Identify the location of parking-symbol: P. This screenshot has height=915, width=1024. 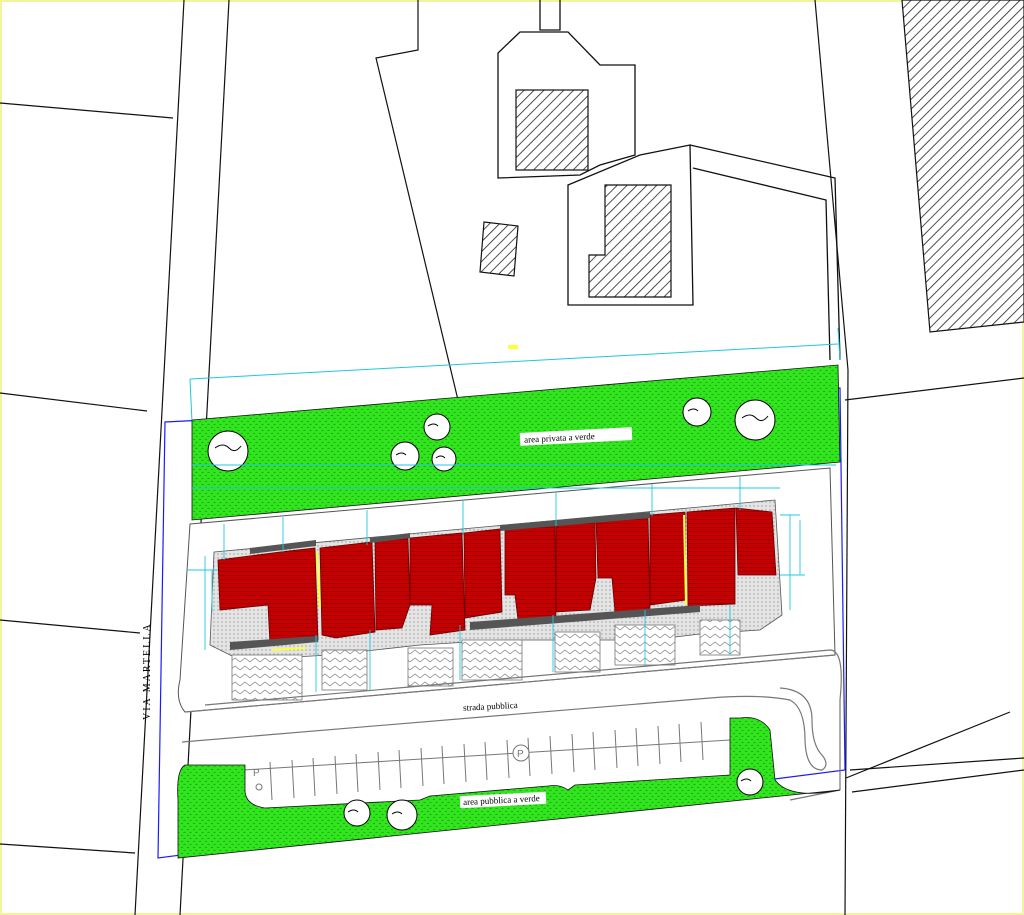
(520, 754).